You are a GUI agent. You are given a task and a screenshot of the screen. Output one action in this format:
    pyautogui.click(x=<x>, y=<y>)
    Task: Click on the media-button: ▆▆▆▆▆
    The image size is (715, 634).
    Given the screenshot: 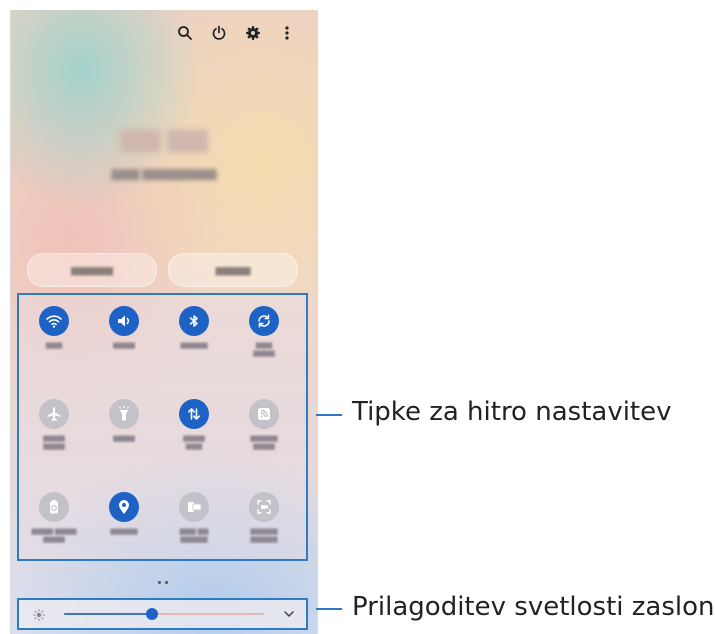 What is the action you would take?
    pyautogui.click(x=233, y=270)
    